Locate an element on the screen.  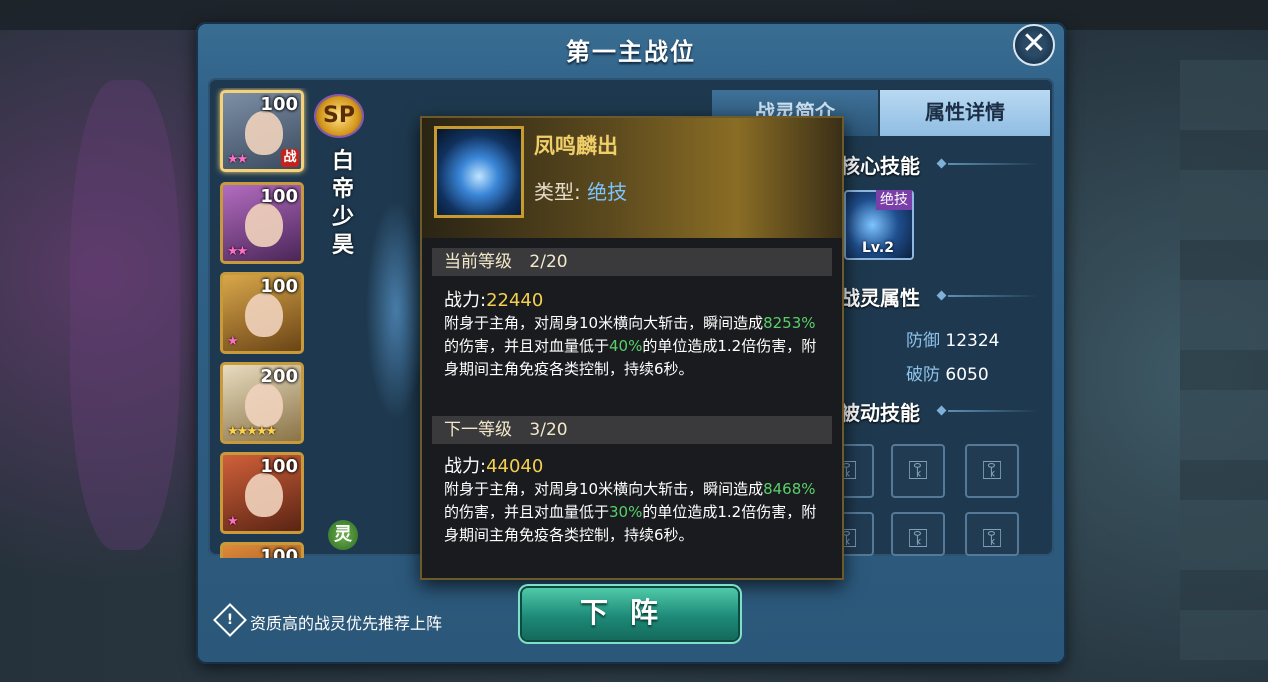
undeploy-button: 下阵 is located at coordinates (630, 614).